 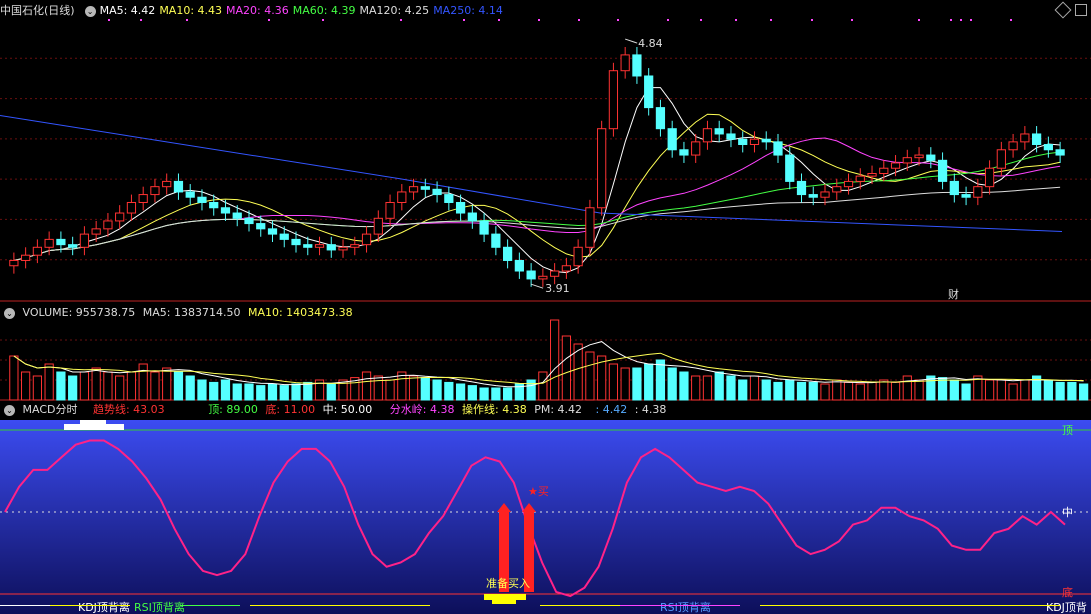 I want to click on v1-value: : 4.42, so click(x=611, y=409).